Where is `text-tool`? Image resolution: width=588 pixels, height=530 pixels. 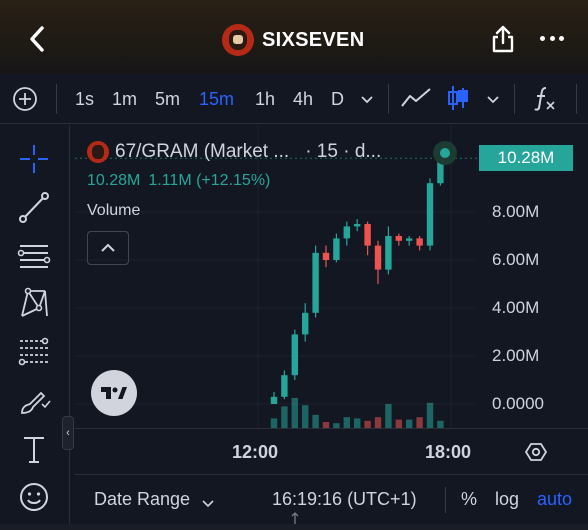 text-tool is located at coordinates (34, 449).